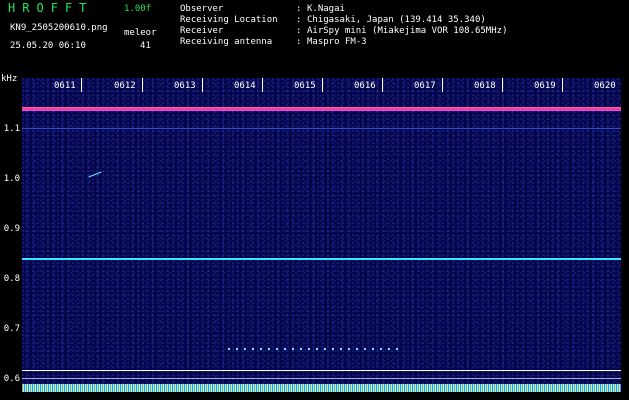 This screenshot has width=629, height=400. I want to click on receiver-value: AirSpy mini (Miakejima VOR 108.65MHz), so click(407, 31).